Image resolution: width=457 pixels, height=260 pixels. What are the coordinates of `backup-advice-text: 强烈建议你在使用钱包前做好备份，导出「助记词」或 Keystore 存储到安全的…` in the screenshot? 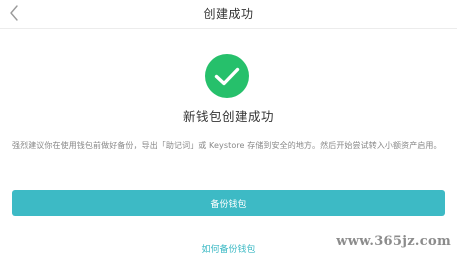 It's located at (227, 145).